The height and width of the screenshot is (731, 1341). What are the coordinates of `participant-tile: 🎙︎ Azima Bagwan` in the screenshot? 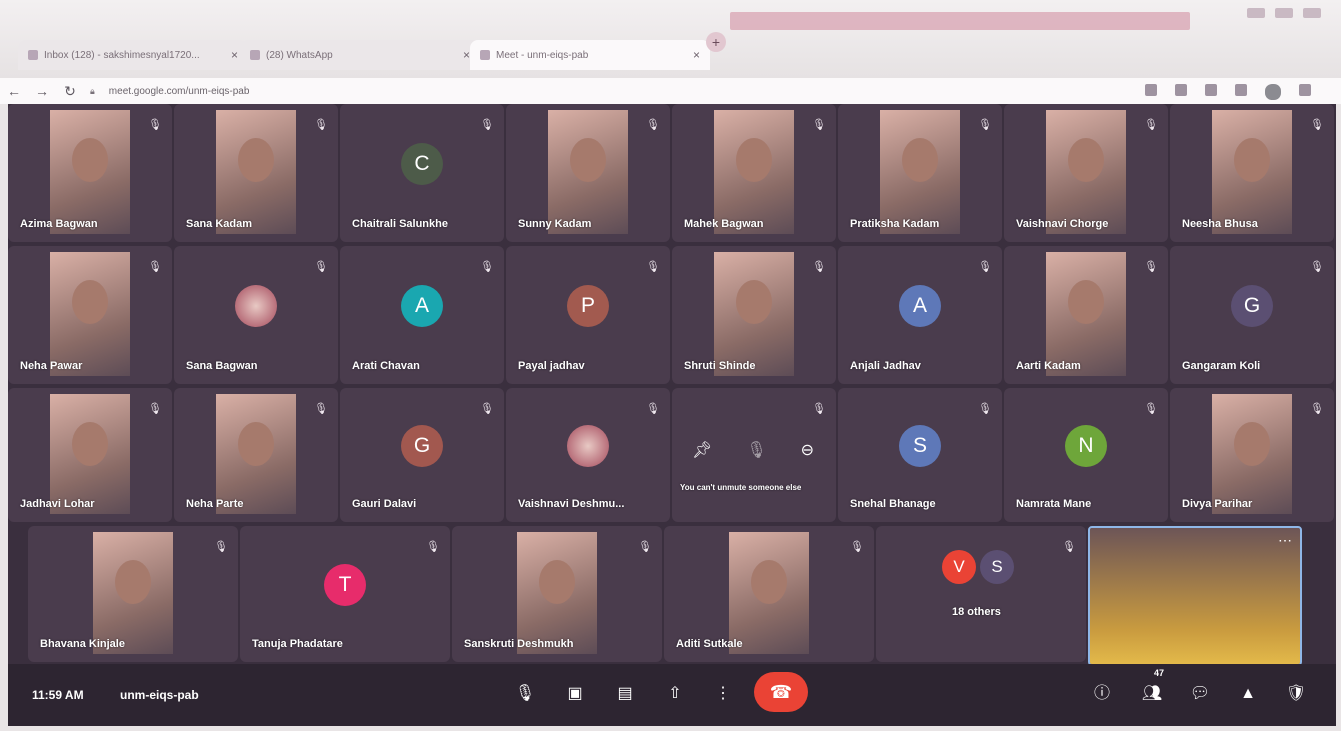 It's located at (90, 173).